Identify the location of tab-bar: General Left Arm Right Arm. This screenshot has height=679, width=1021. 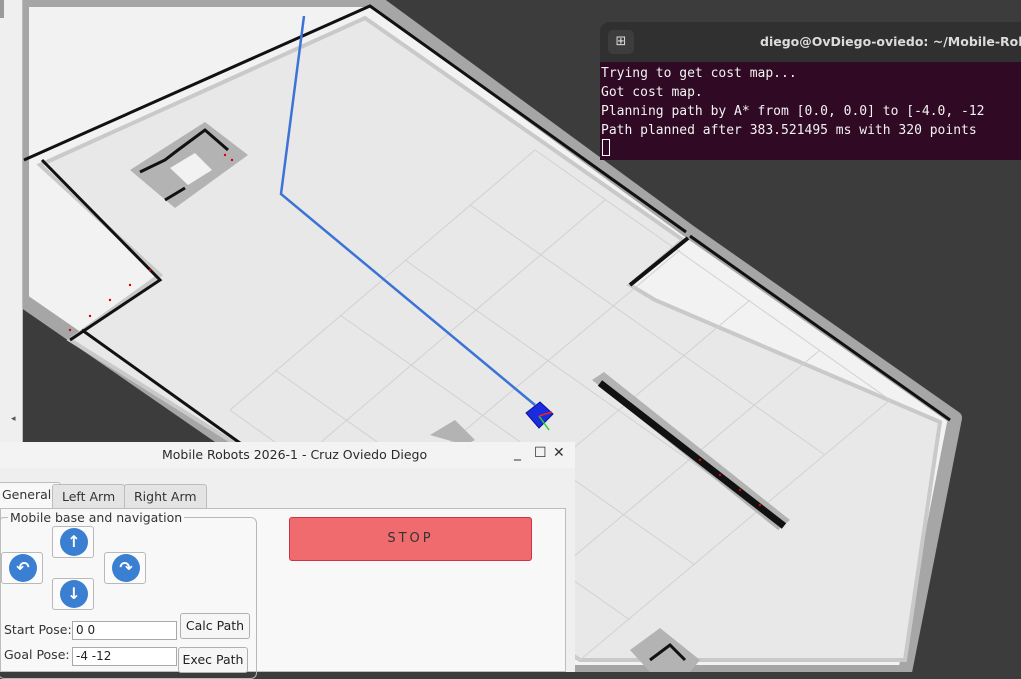
(287, 495).